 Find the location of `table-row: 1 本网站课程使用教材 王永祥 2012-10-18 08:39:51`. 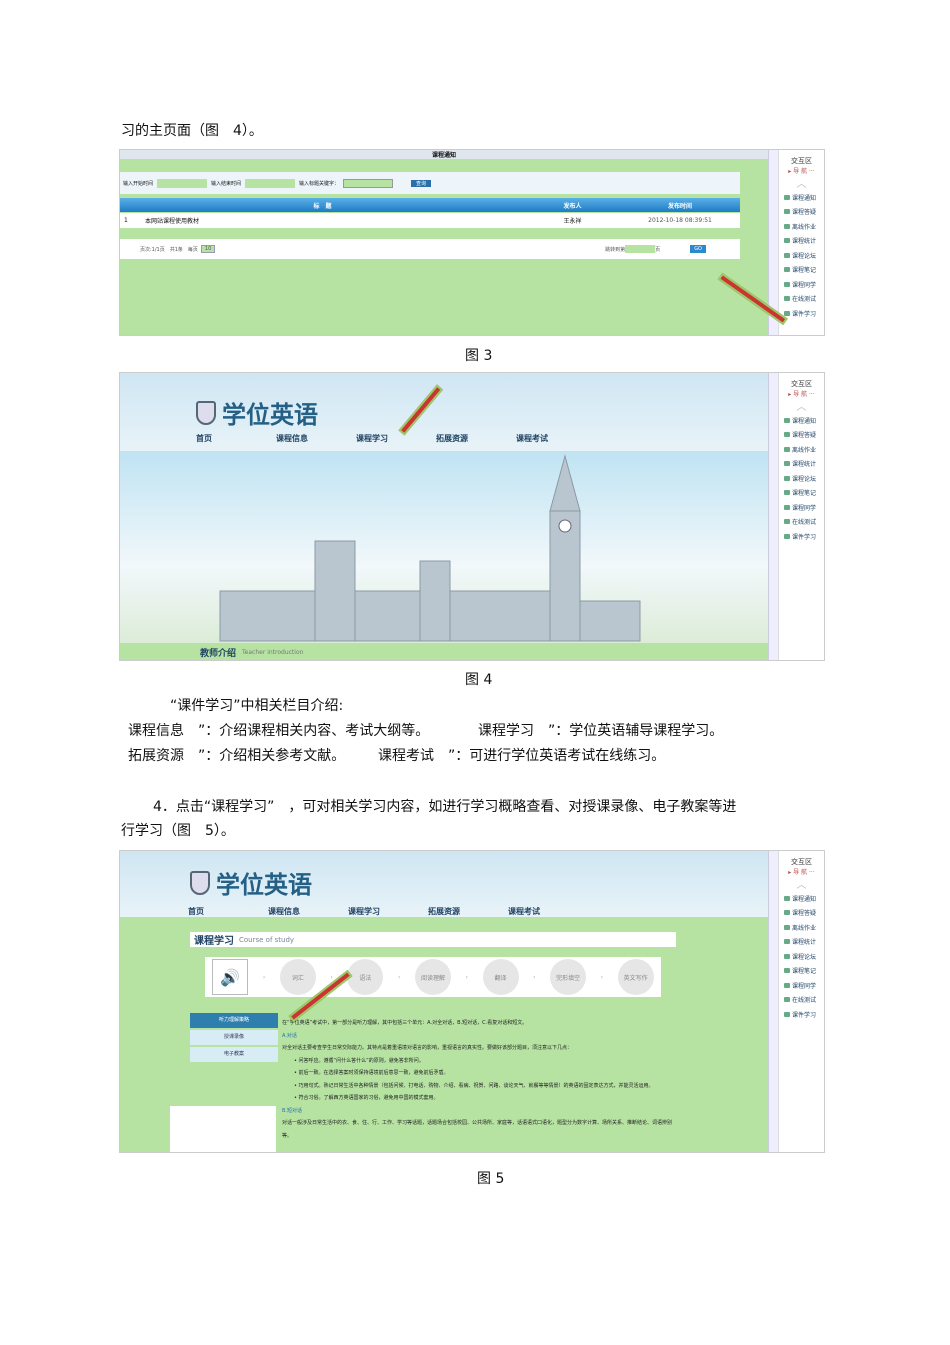

table-row: 1 本网站课程使用教材 王永祥 2012-10-18 08:39:51 is located at coordinates (430, 220).